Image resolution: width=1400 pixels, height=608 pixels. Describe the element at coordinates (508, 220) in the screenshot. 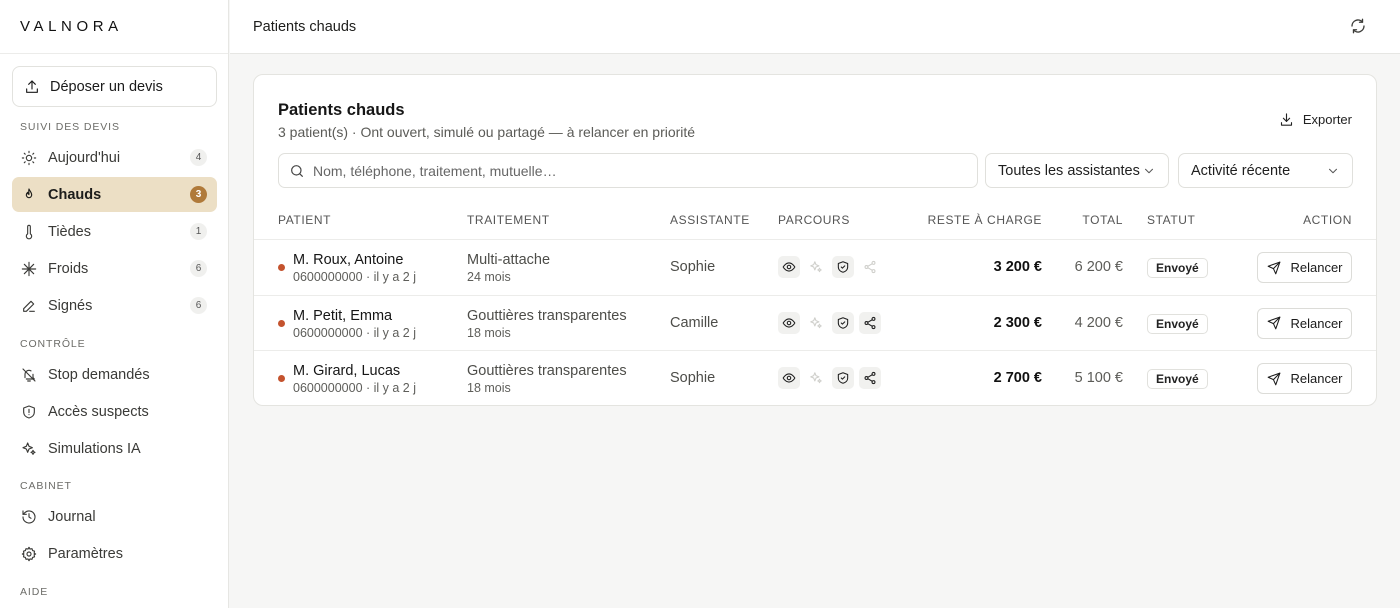

I see `column-header-treatment: TRAITEMENT` at that location.